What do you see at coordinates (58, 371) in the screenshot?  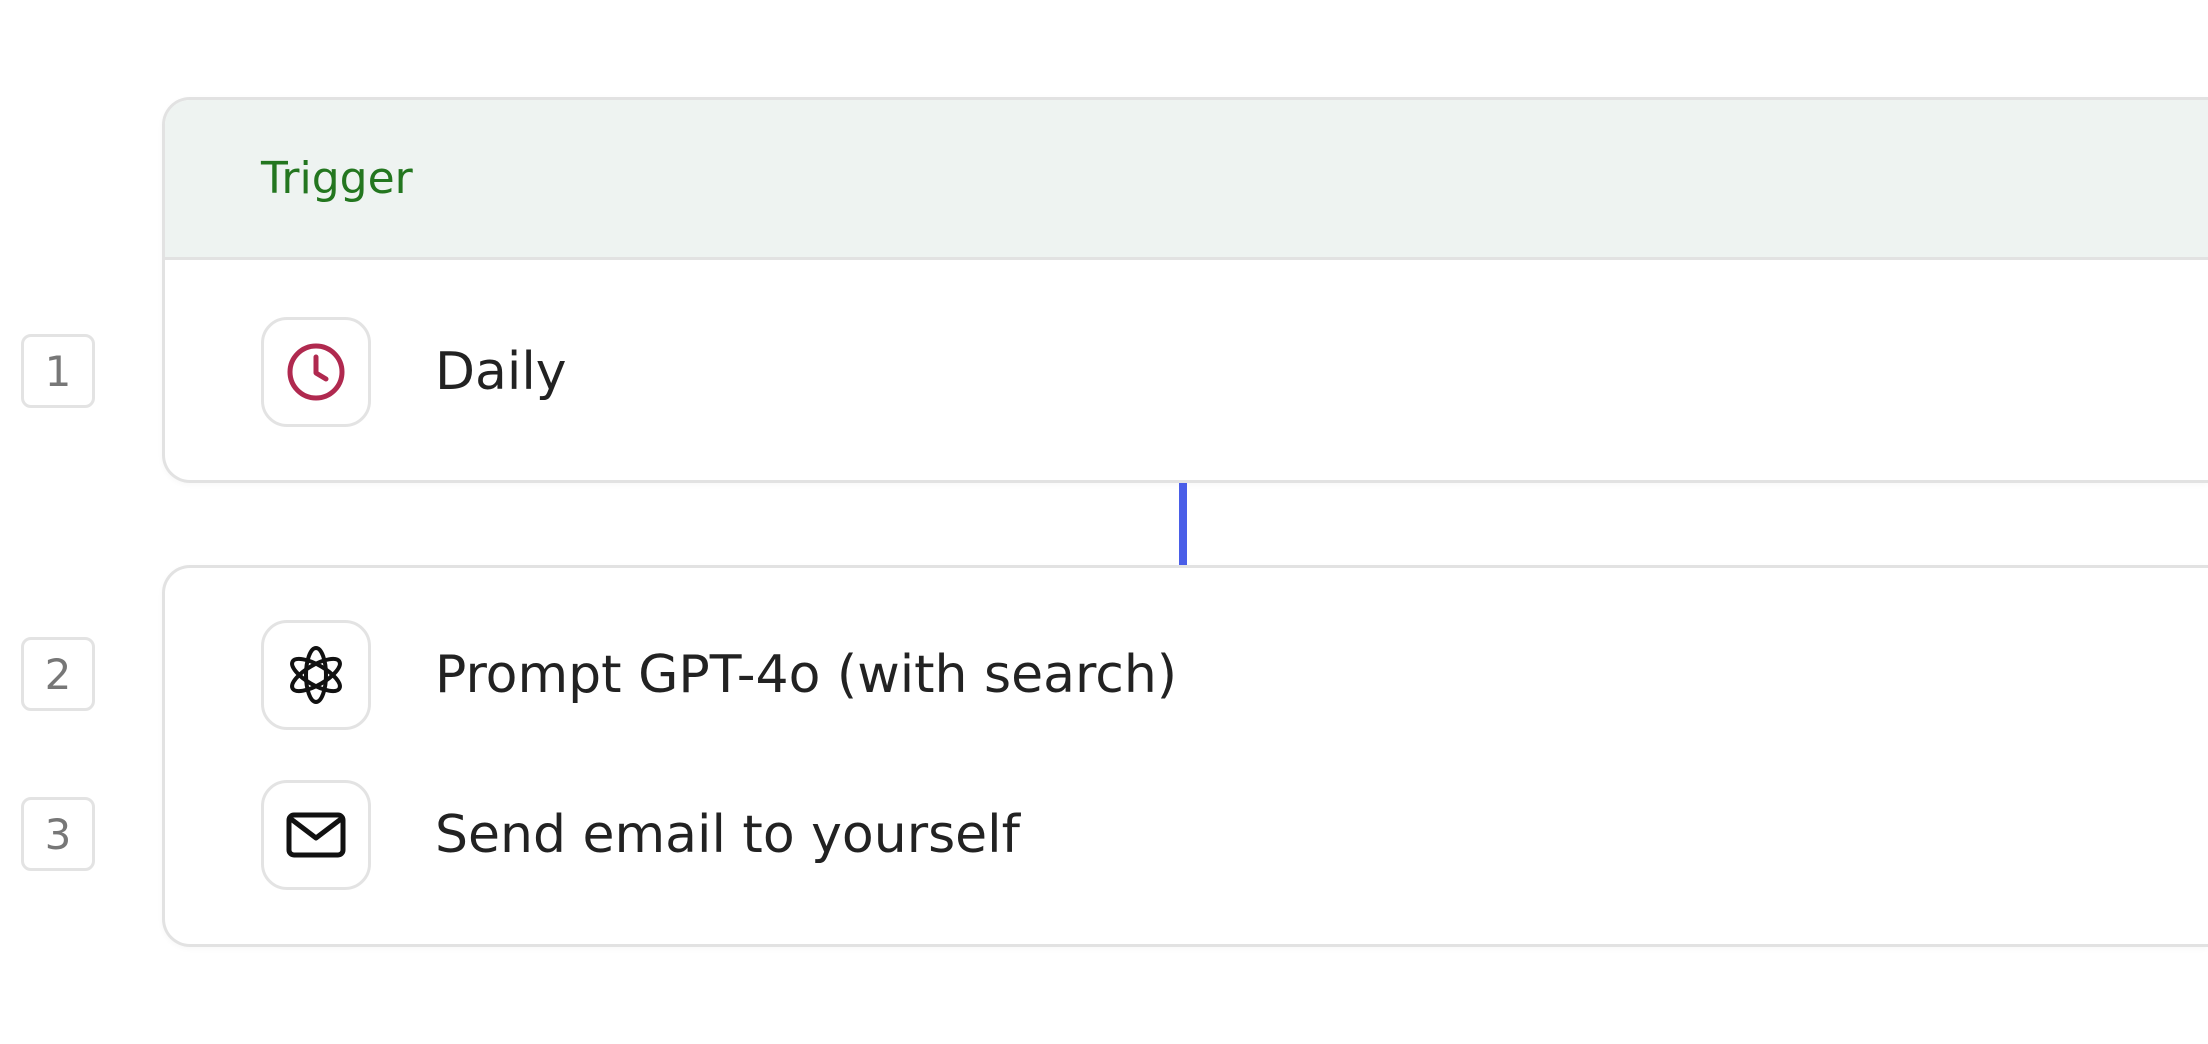 I see `step-number-1: 1` at bounding box center [58, 371].